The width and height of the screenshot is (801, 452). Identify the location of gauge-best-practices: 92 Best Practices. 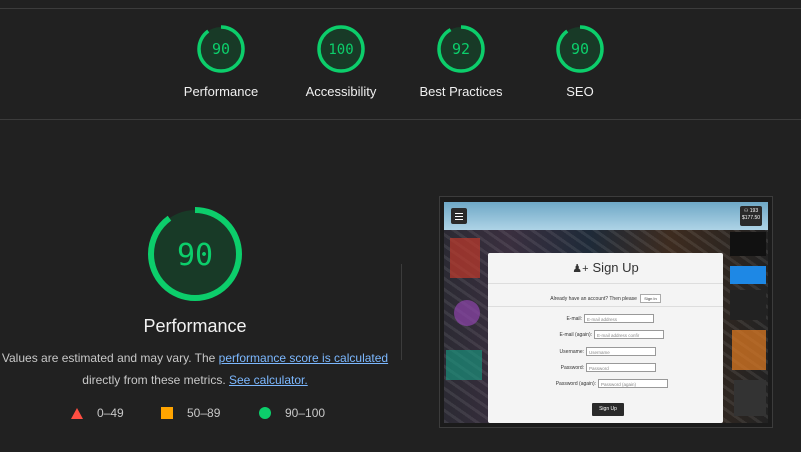
(461, 61).